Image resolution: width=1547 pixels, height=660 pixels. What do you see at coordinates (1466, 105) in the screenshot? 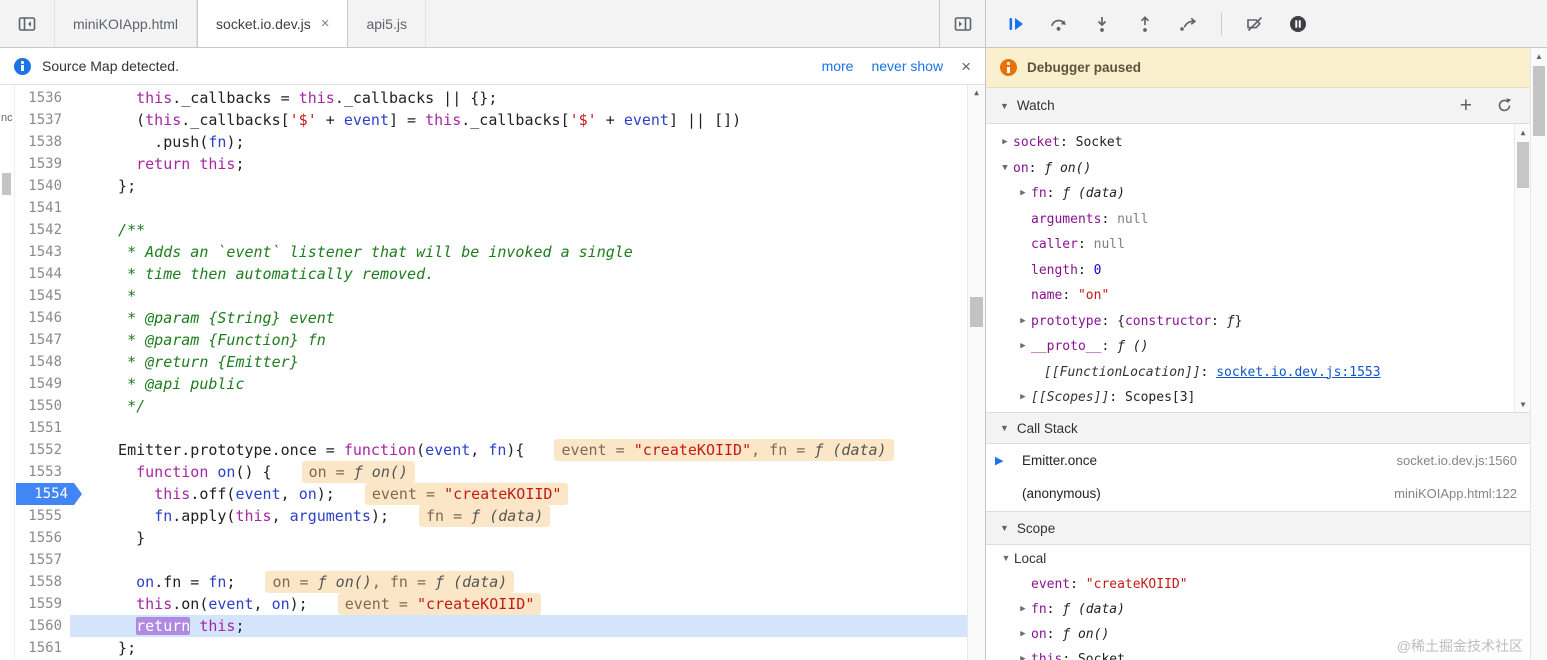
I see `add-watch-expression-icon: +` at bounding box center [1466, 105].